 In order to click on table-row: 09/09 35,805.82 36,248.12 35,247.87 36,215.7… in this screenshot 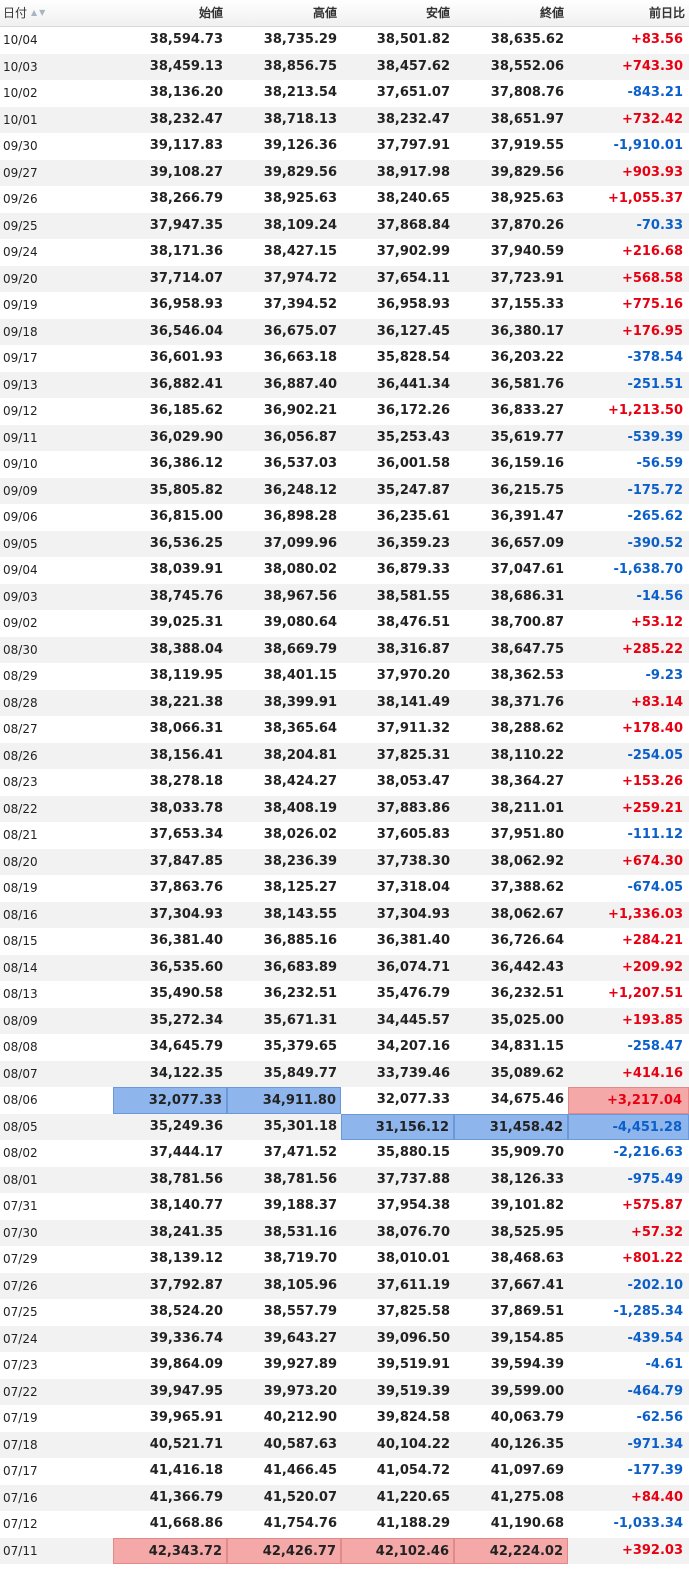, I will do `click(344, 490)`.